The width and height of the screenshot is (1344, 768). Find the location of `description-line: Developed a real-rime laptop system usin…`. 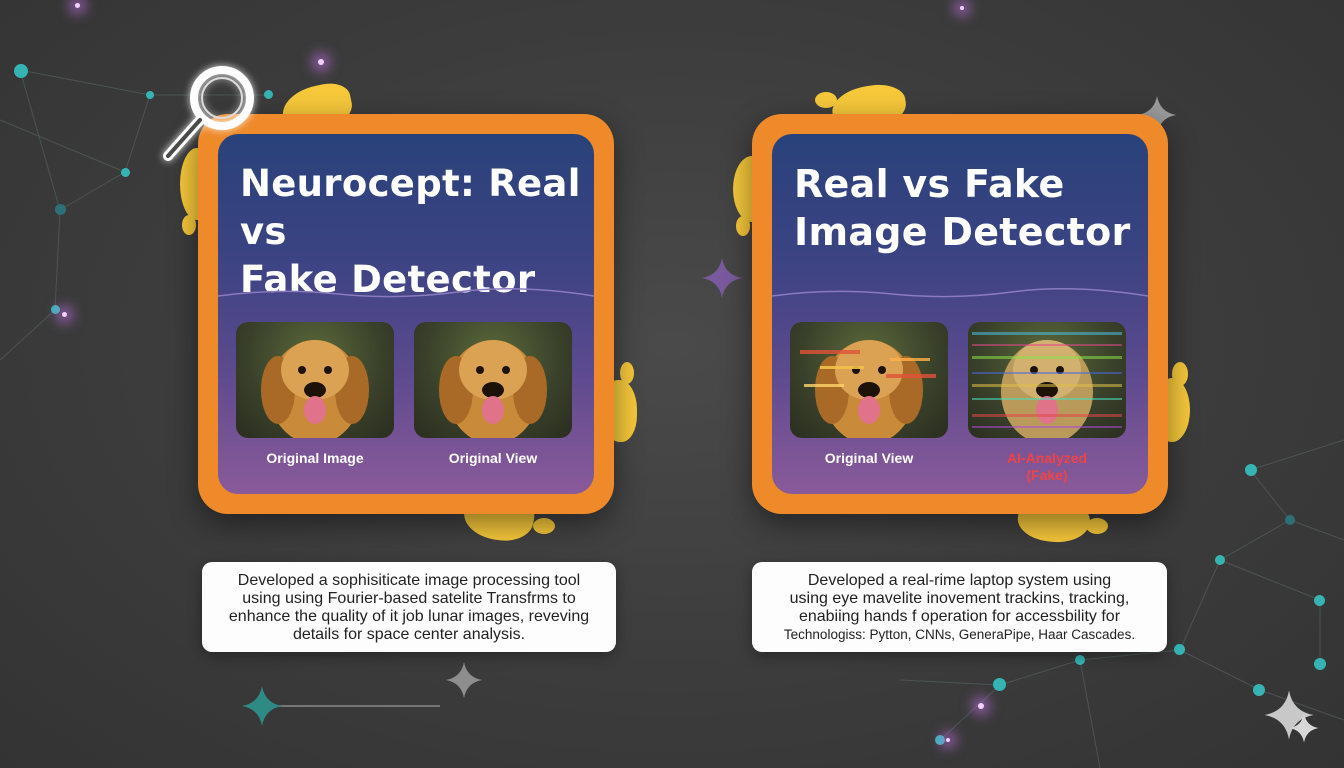

description-line: Developed a real-rime laptop system usin… is located at coordinates (959, 580).